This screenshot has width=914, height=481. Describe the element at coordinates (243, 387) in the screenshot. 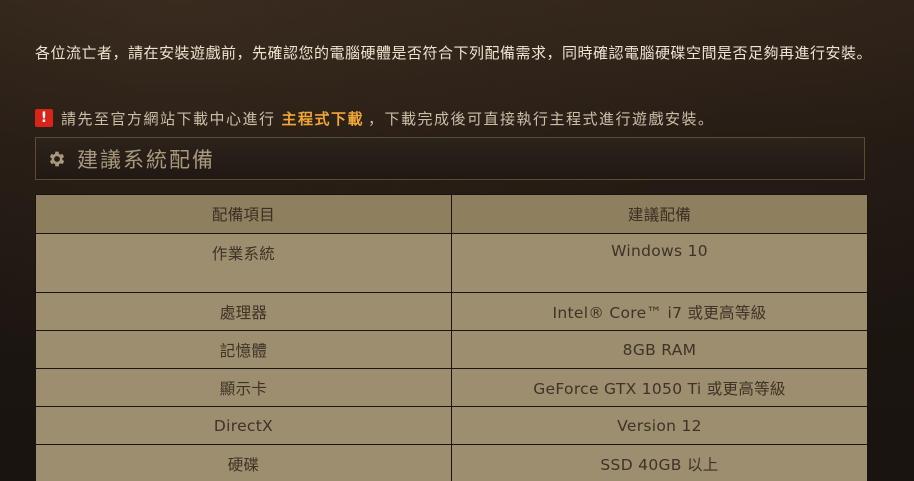

I see `row-label: 顯示卡` at that location.